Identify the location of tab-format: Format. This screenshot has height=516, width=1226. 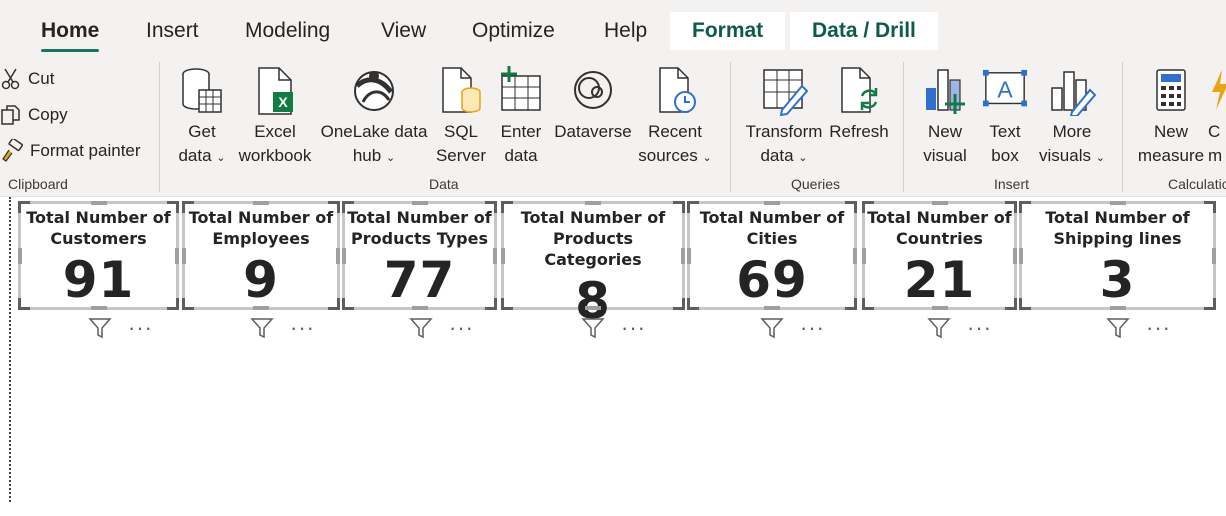
(728, 31).